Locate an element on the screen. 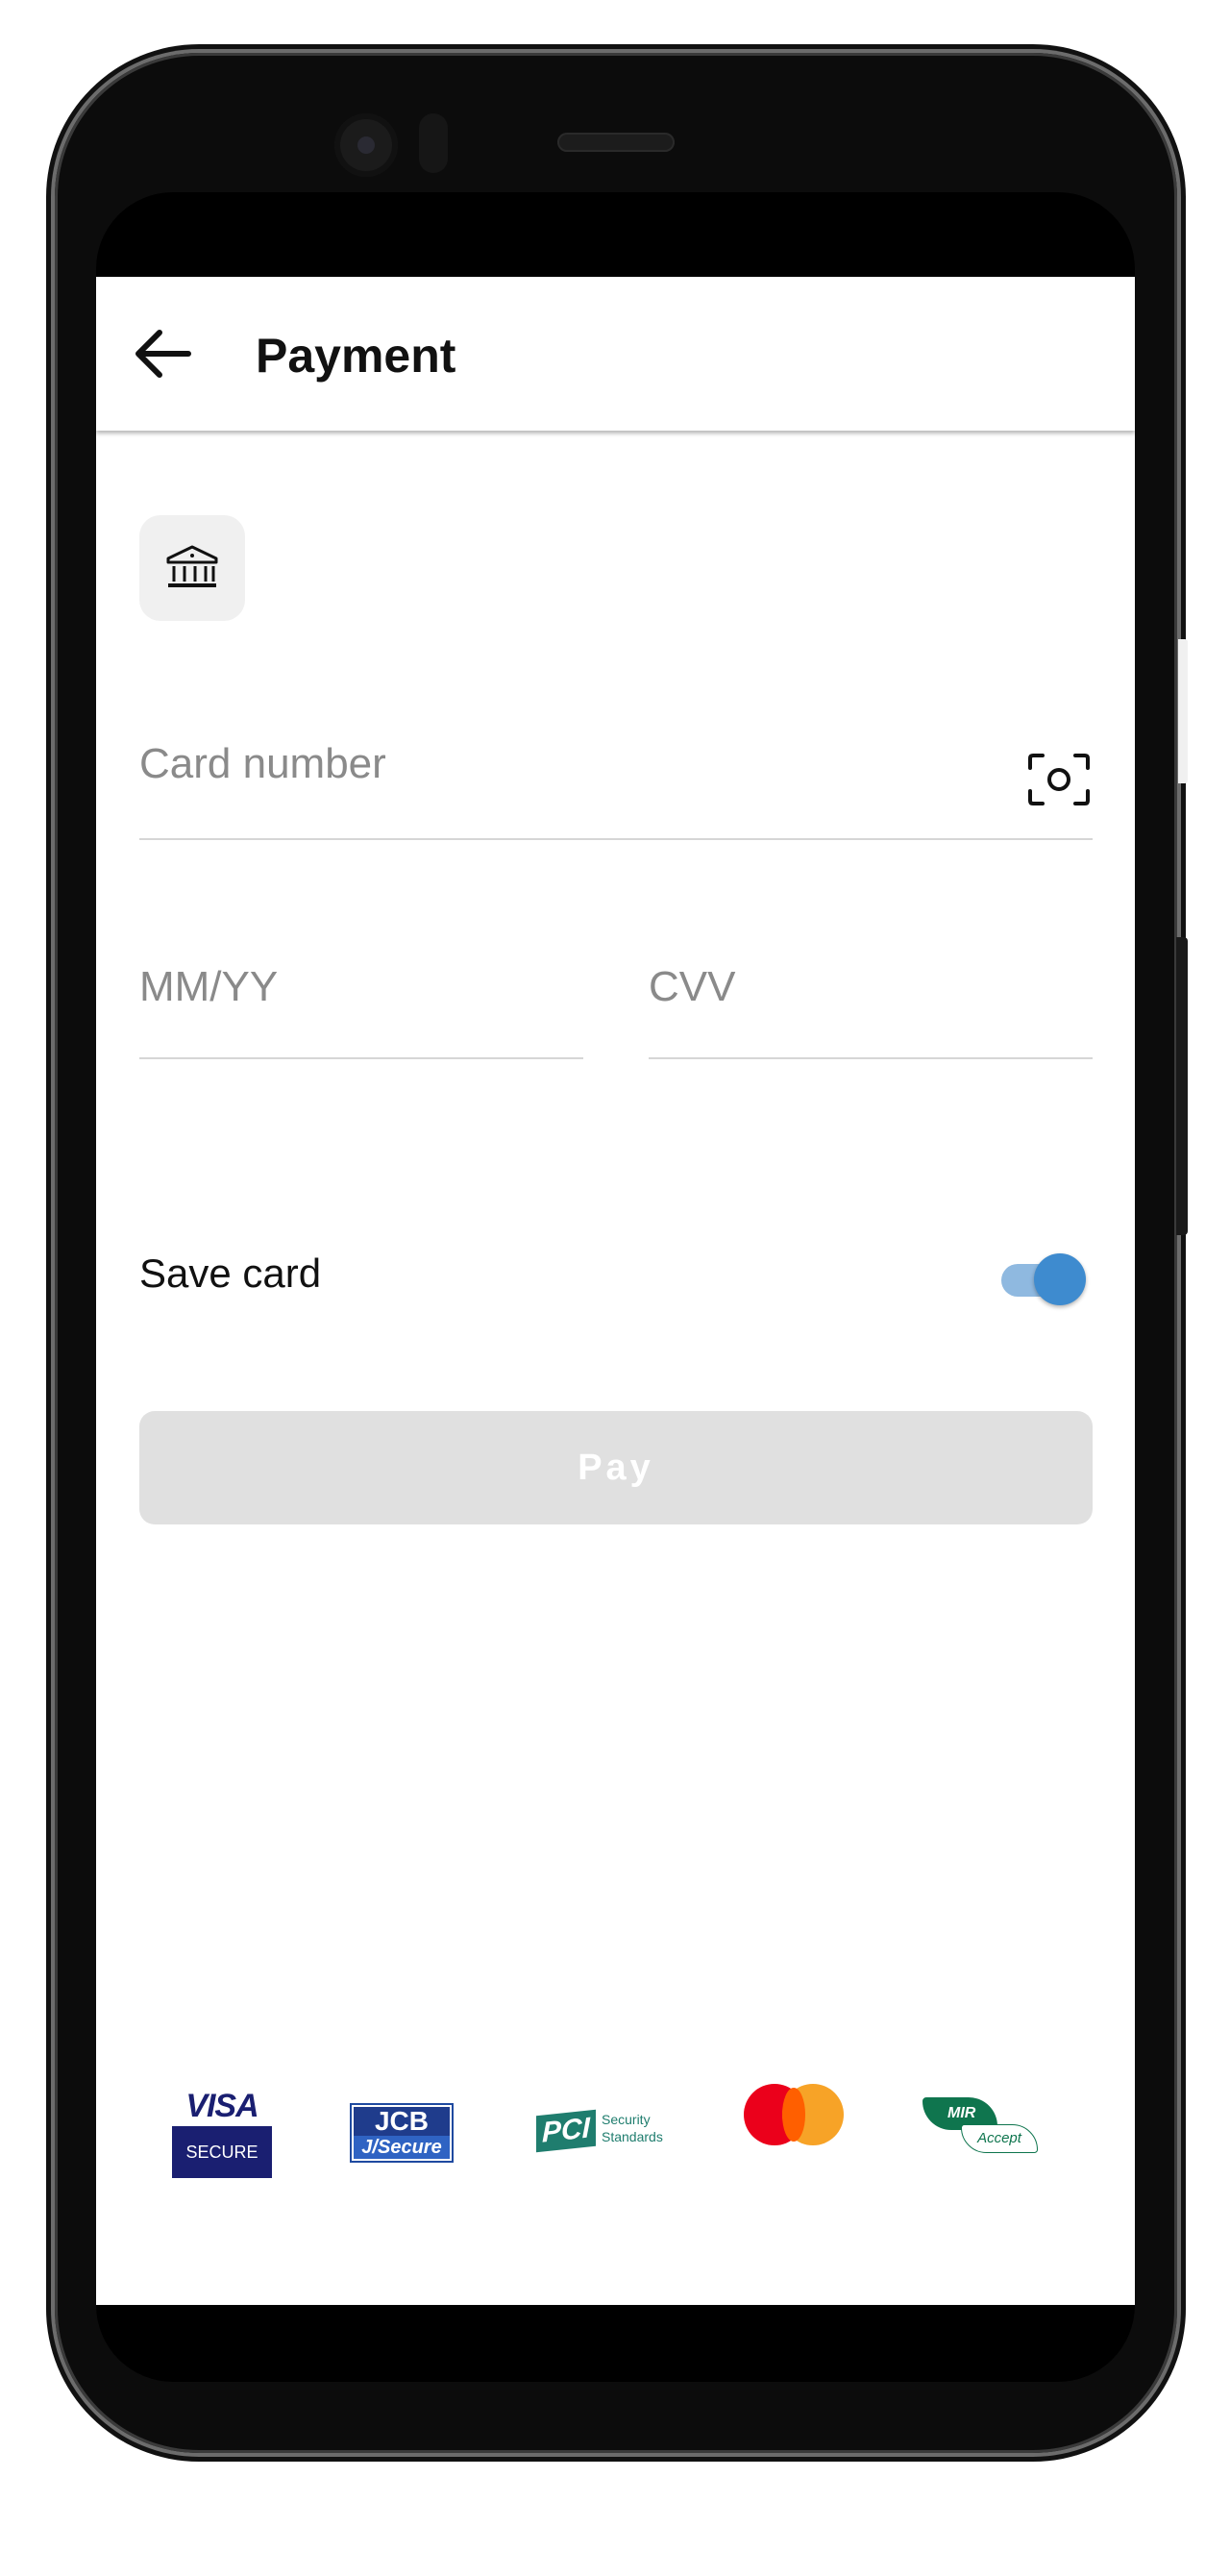 This screenshot has height=2576, width=1230. pci-line-1: Security is located at coordinates (626, 2119).